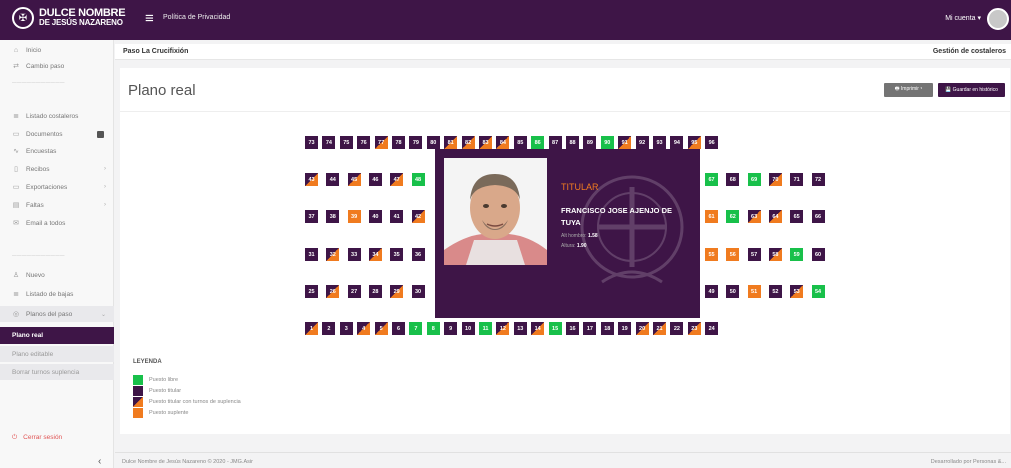 The height and width of the screenshot is (468, 1011). Describe the element at coordinates (590, 328) in the screenshot. I see `seat-17: 17` at that location.